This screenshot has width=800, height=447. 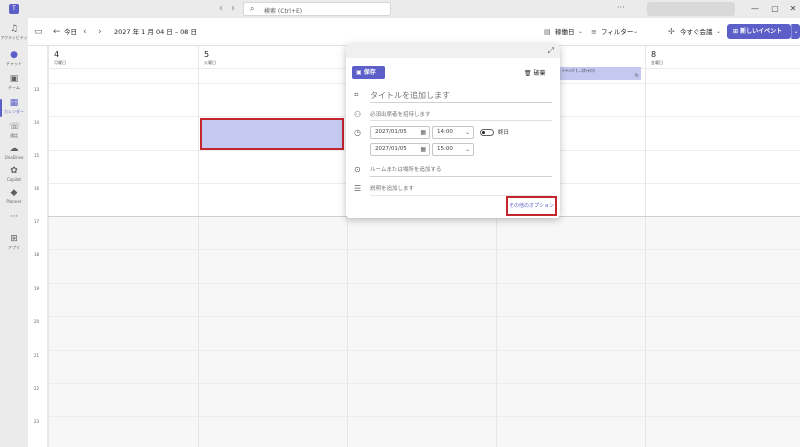 I want to click on day-header-tuesday: 5 火曜日, so click(x=272, y=57).